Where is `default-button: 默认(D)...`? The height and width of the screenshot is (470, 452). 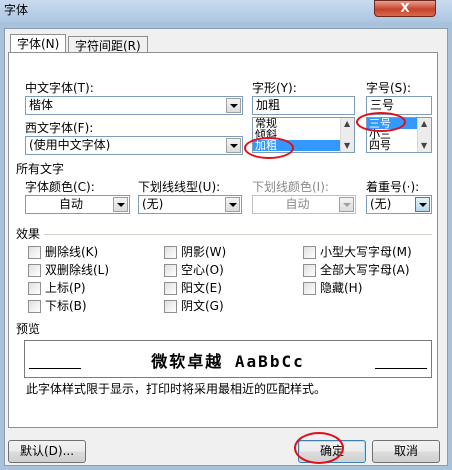
default-button: 默认(D)... is located at coordinates (47, 451).